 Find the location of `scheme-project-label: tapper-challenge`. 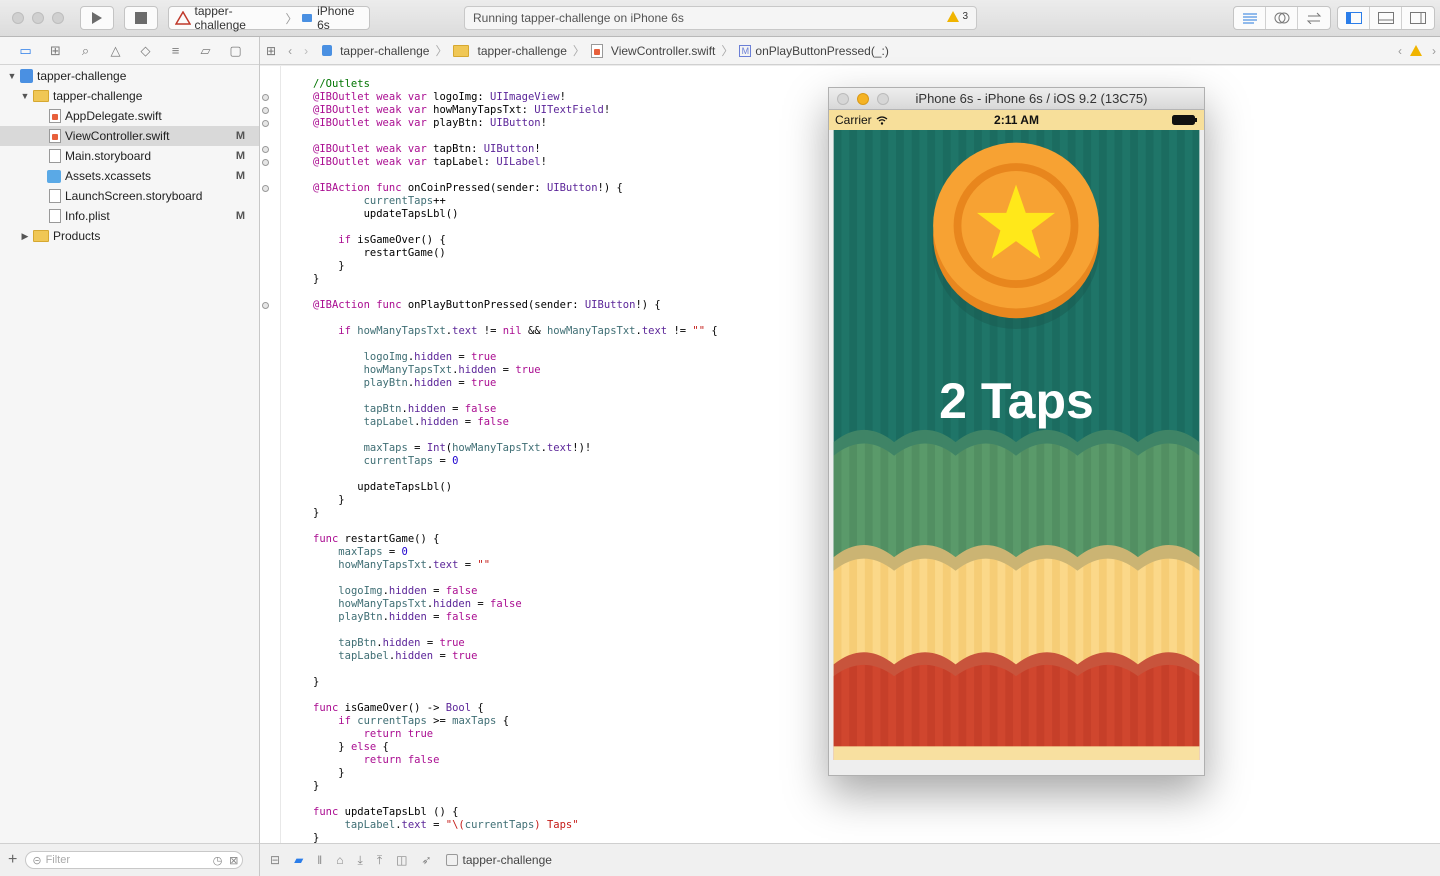

scheme-project-label: tapper-challenge is located at coordinates (220, 18).